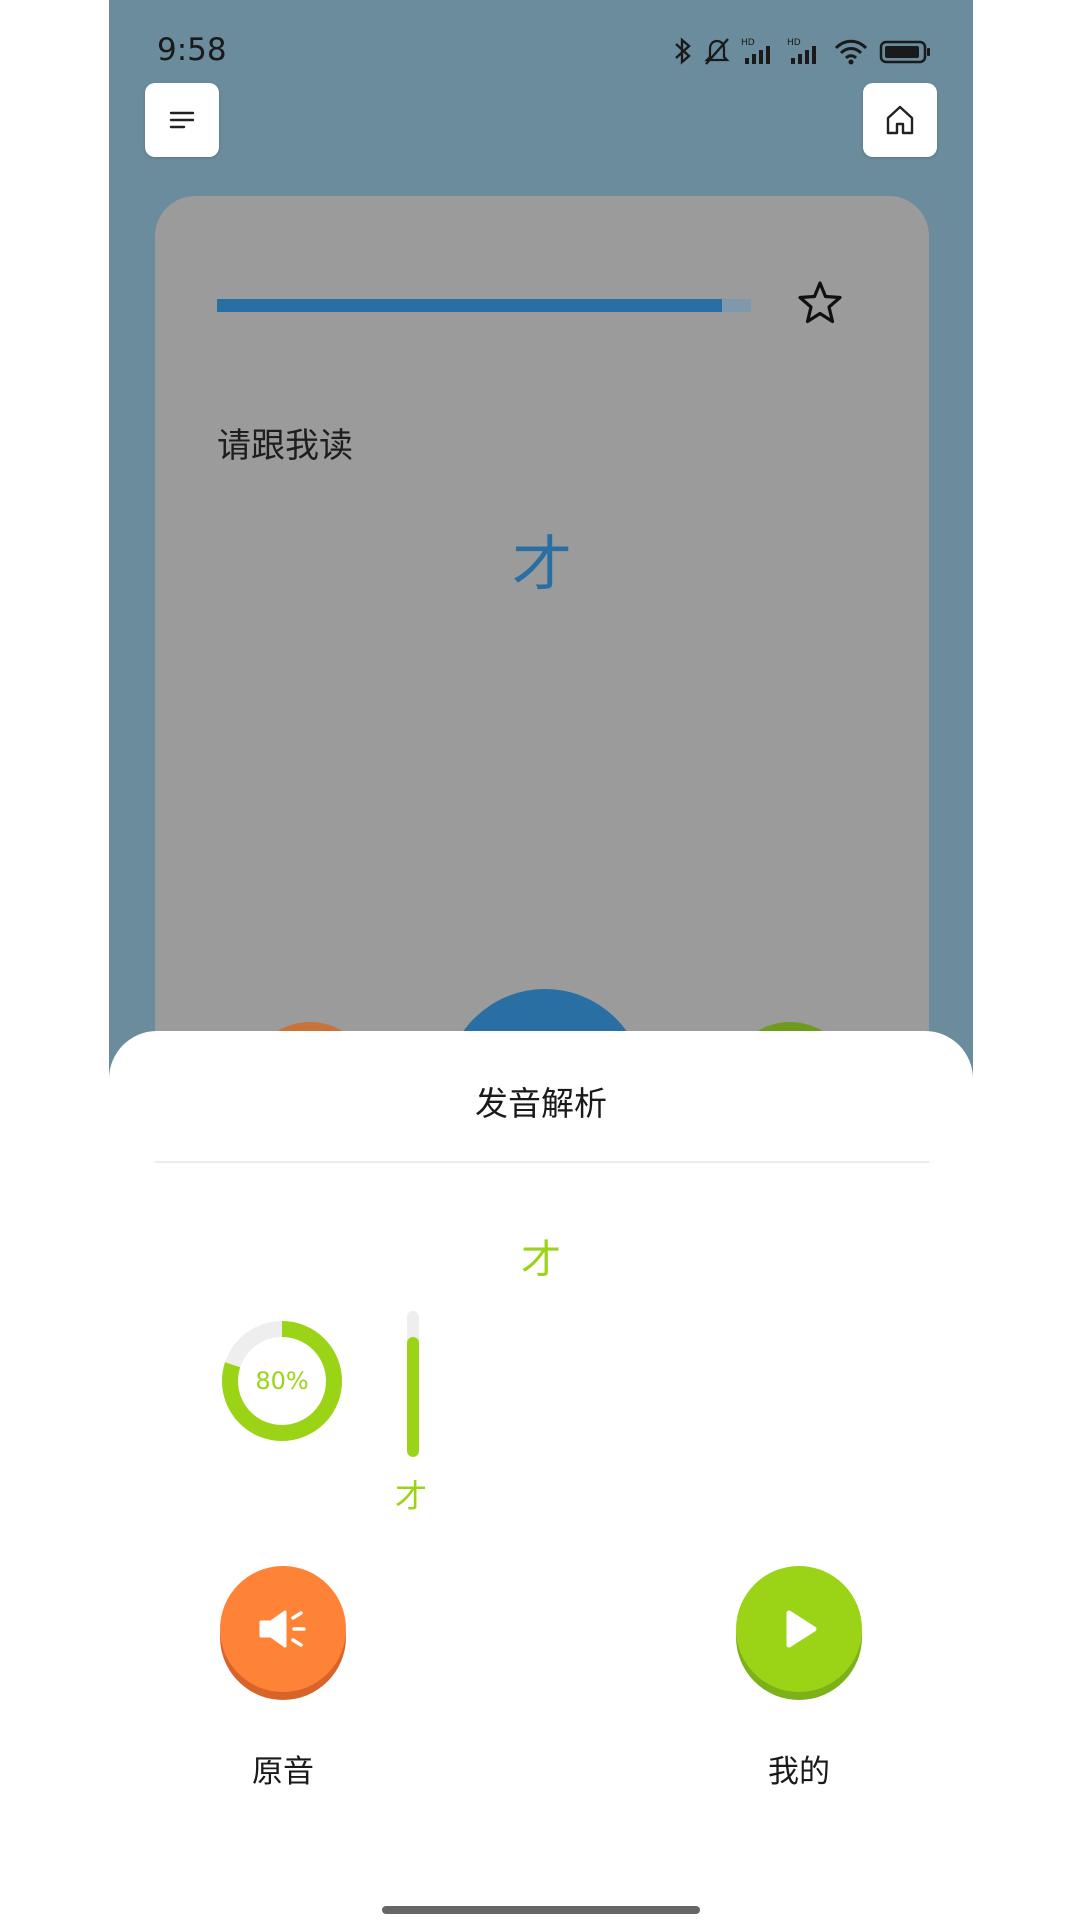 The image size is (1080, 1920). I want to click on star-outline-icon, so click(820, 303).